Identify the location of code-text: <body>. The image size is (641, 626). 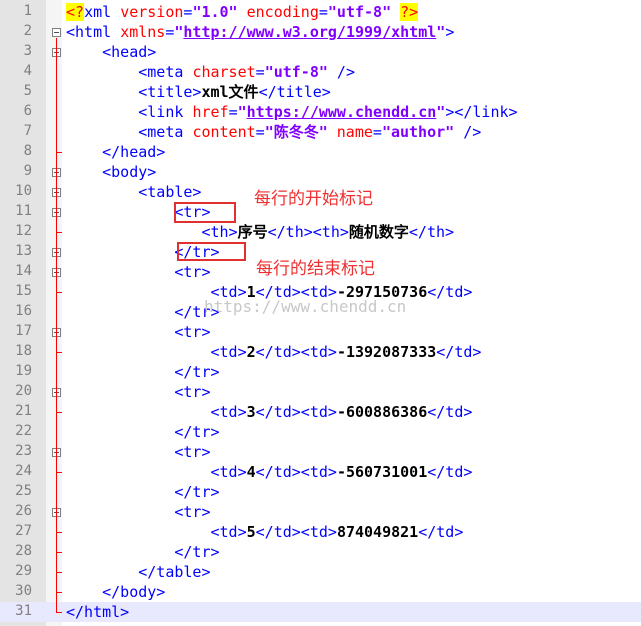
(111, 172).